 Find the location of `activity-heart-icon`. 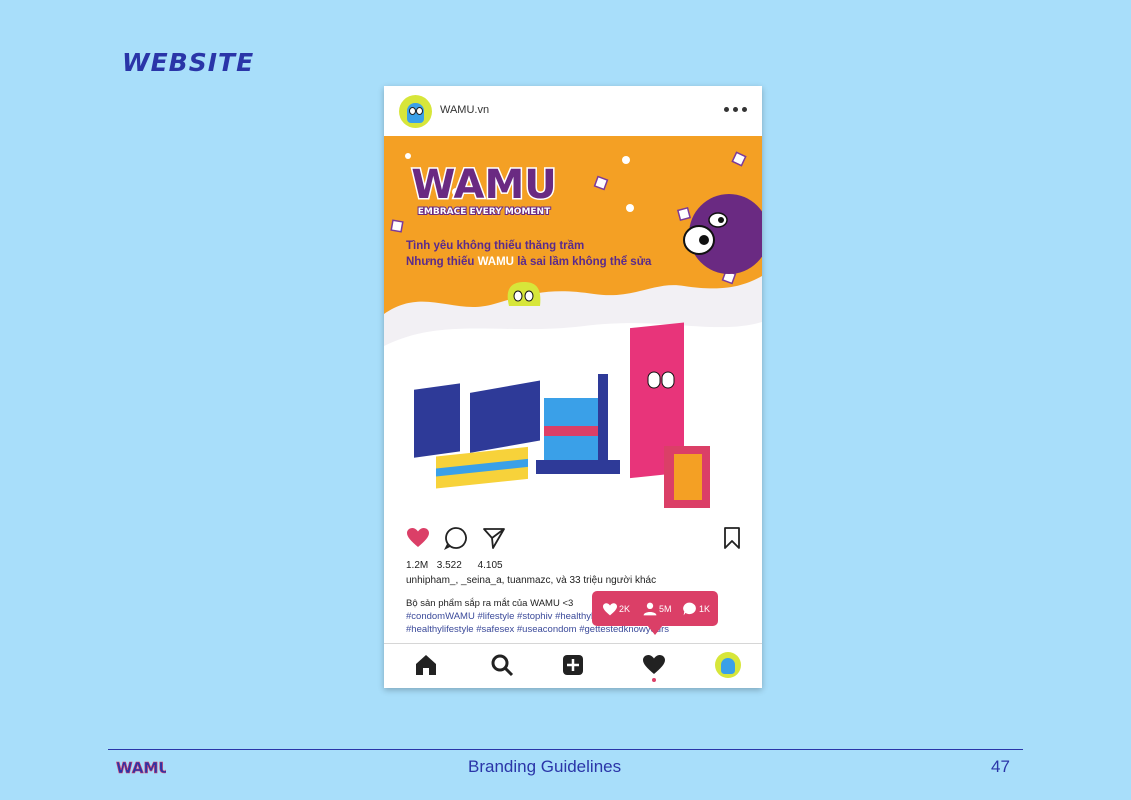

activity-heart-icon is located at coordinates (654, 665).